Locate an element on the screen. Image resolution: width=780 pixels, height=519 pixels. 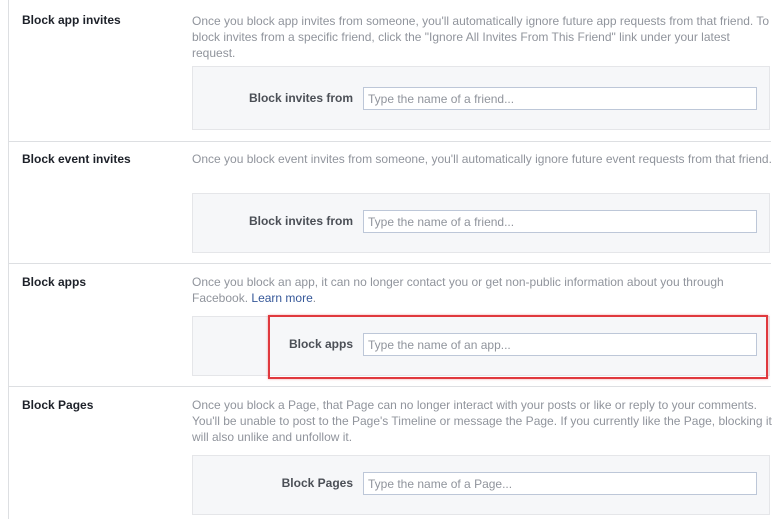
block-pages-label: Block Pages is located at coordinates (317, 483).